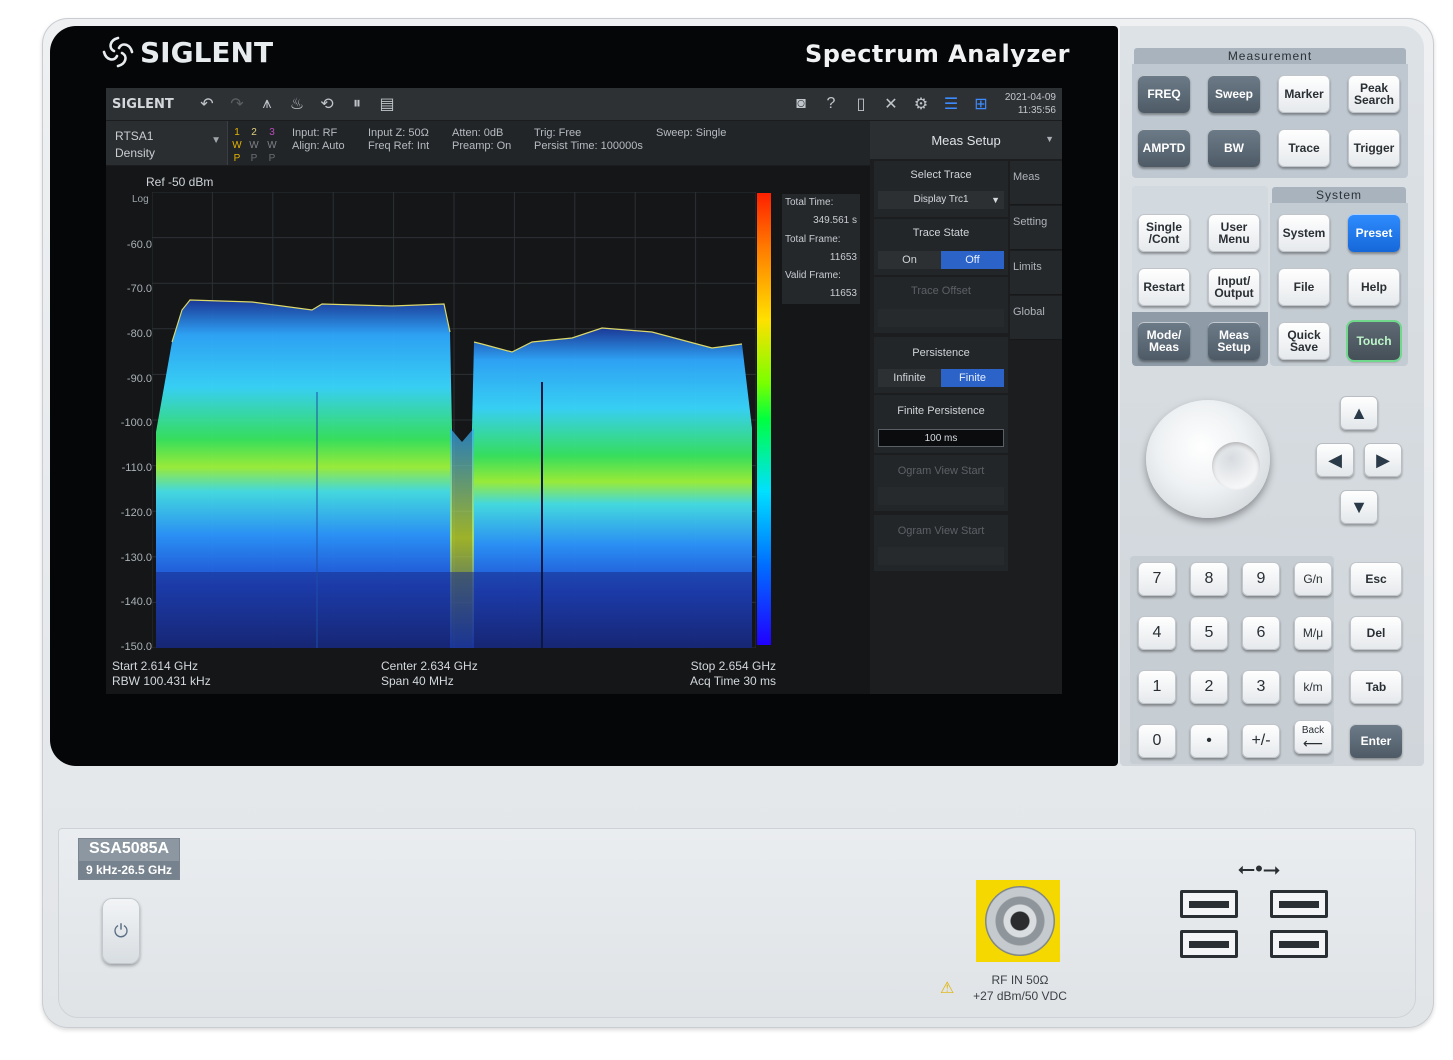 The width and height of the screenshot is (1453, 1060). I want to click on center-freq-label: Center 2.634 GHz, so click(429, 666).